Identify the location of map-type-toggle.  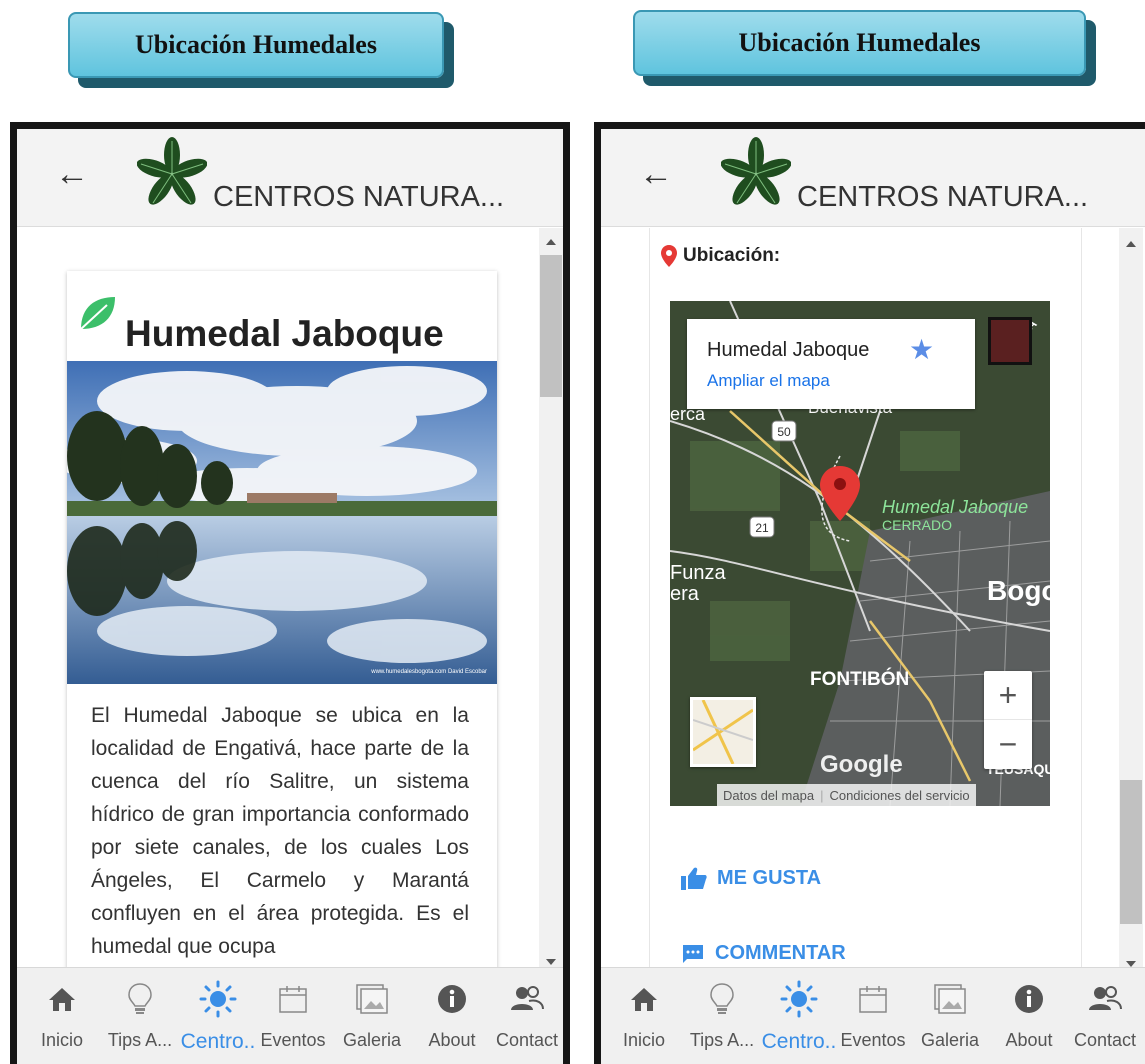
(723, 732).